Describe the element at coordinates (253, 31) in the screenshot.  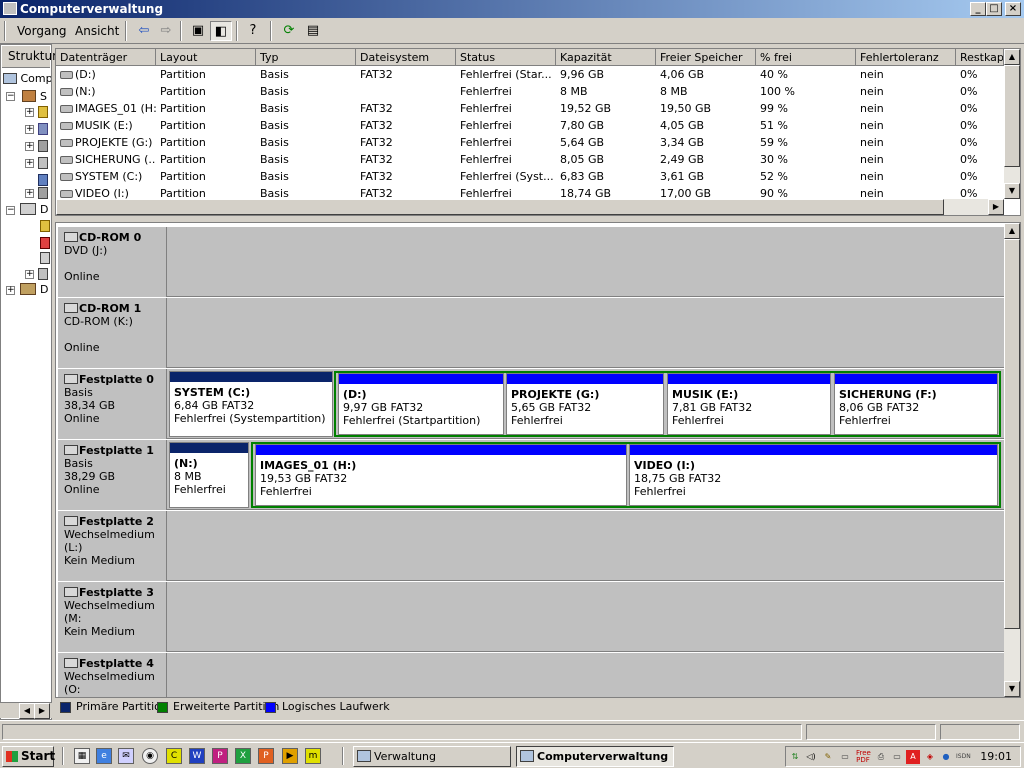
I see `help-icon: ?` at that location.